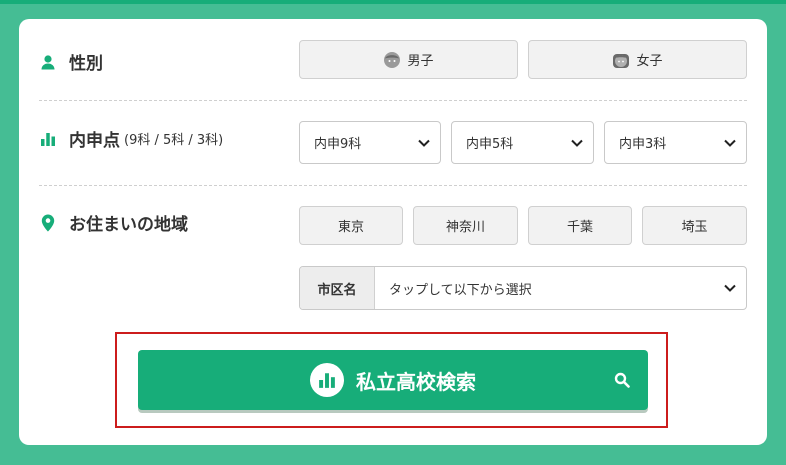 The height and width of the screenshot is (465, 786). I want to click on residence-label-text: お住まいの地域, so click(128, 225).